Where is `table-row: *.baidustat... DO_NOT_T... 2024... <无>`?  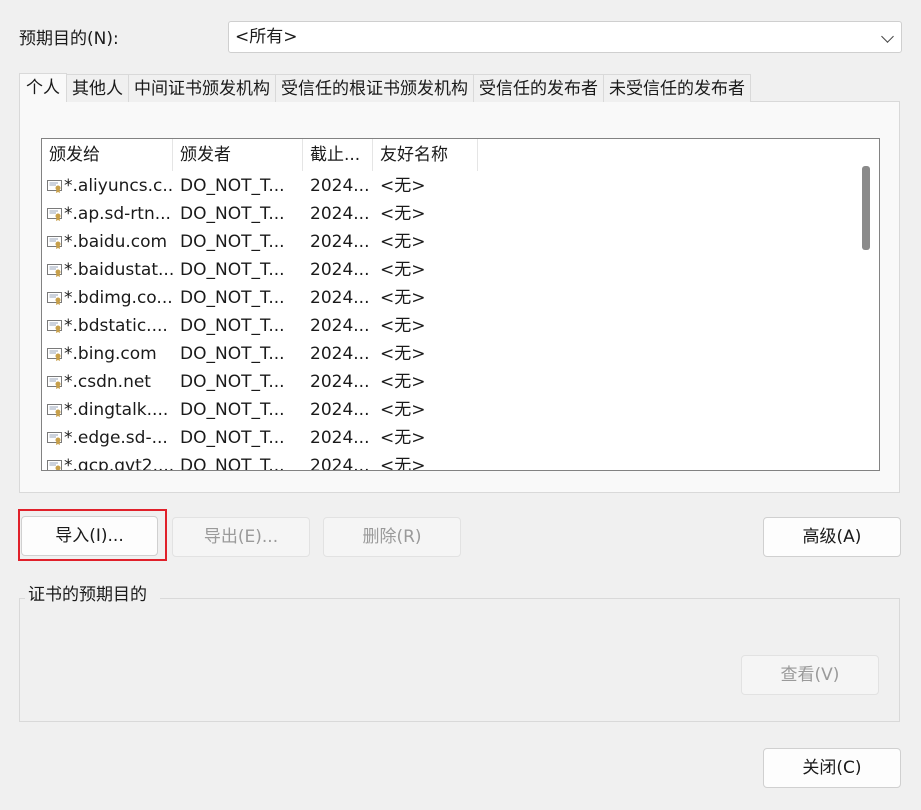
table-row: *.baidustat... DO_NOT_T... 2024... <无> is located at coordinates (260, 270).